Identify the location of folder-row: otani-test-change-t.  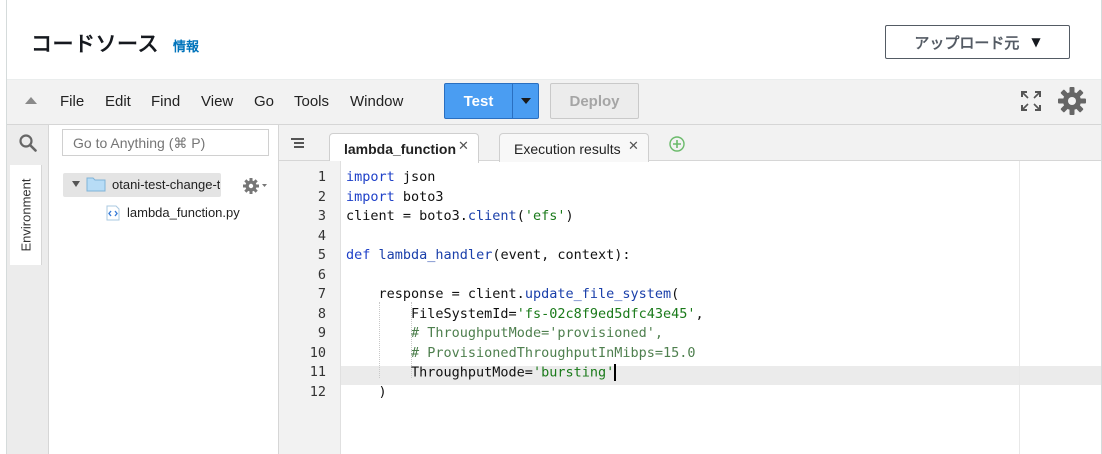
(142, 185).